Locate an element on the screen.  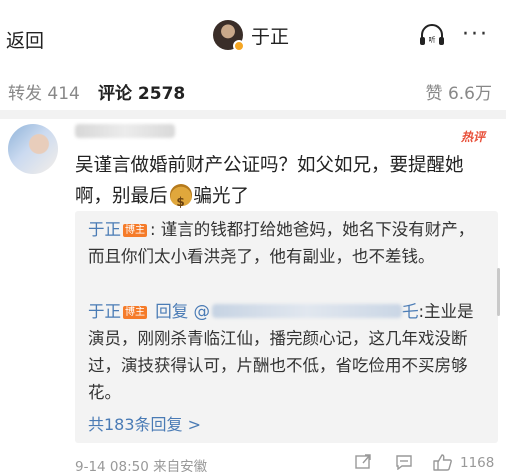
more-replies-link: 共183条回复 > is located at coordinates (144, 423).